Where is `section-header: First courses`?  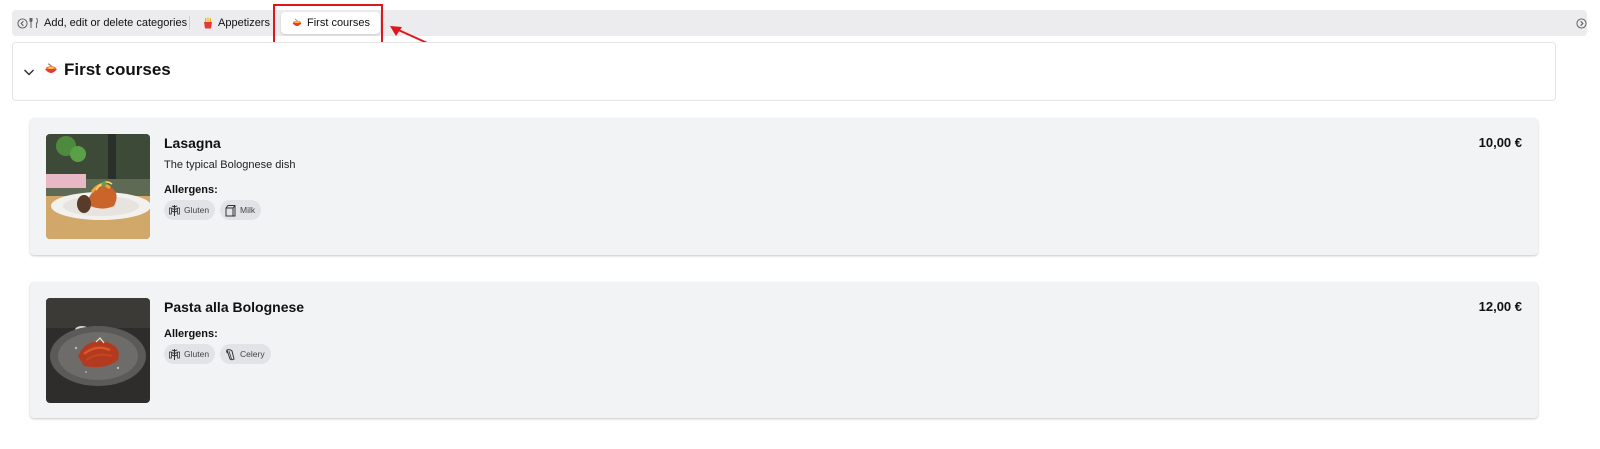 section-header: First courses is located at coordinates (784, 71).